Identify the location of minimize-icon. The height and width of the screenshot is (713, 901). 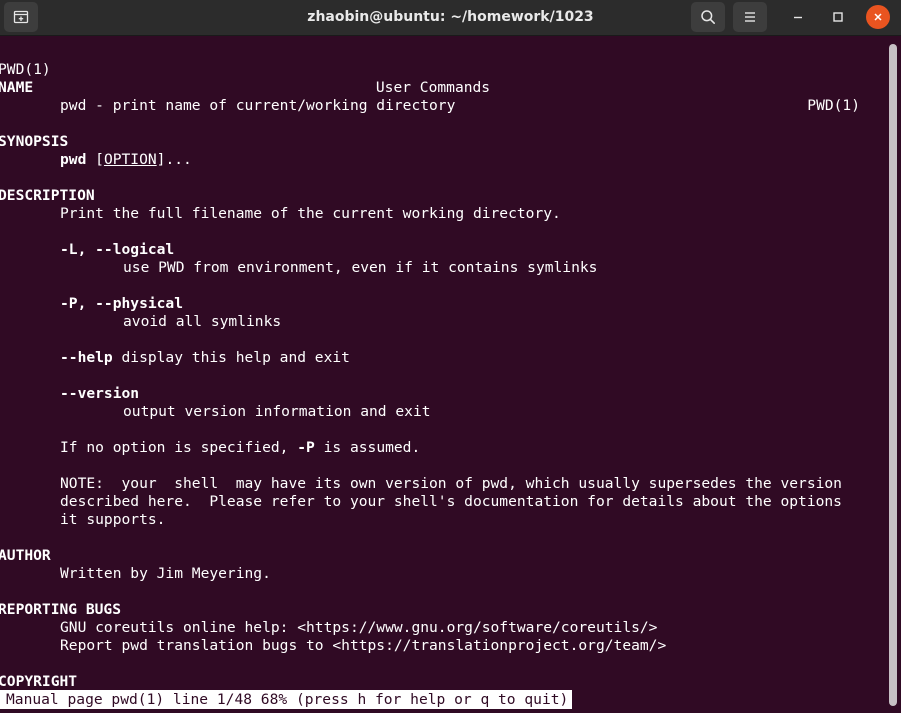
(798, 17).